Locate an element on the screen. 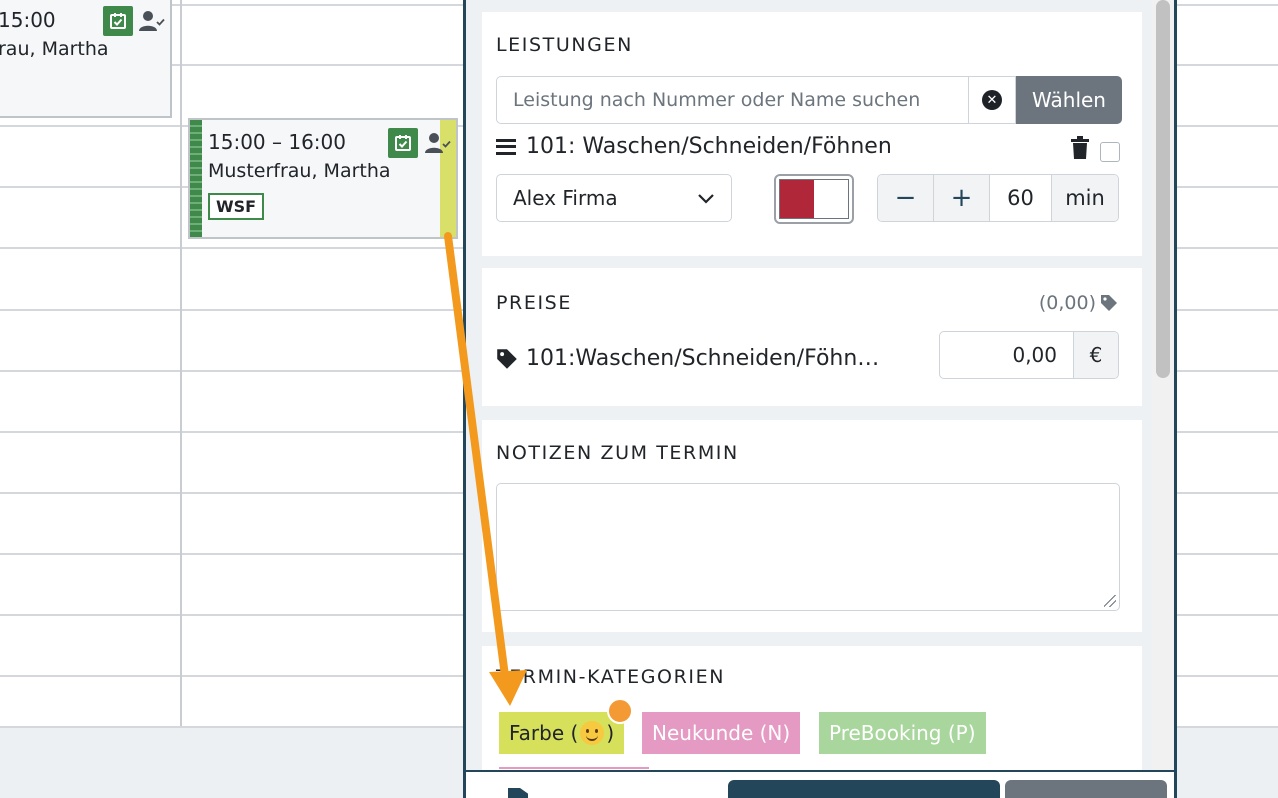 The width and height of the screenshot is (1278, 798). service-item: 101: Waschen/Schneiden/Föhnen is located at coordinates (694, 146).